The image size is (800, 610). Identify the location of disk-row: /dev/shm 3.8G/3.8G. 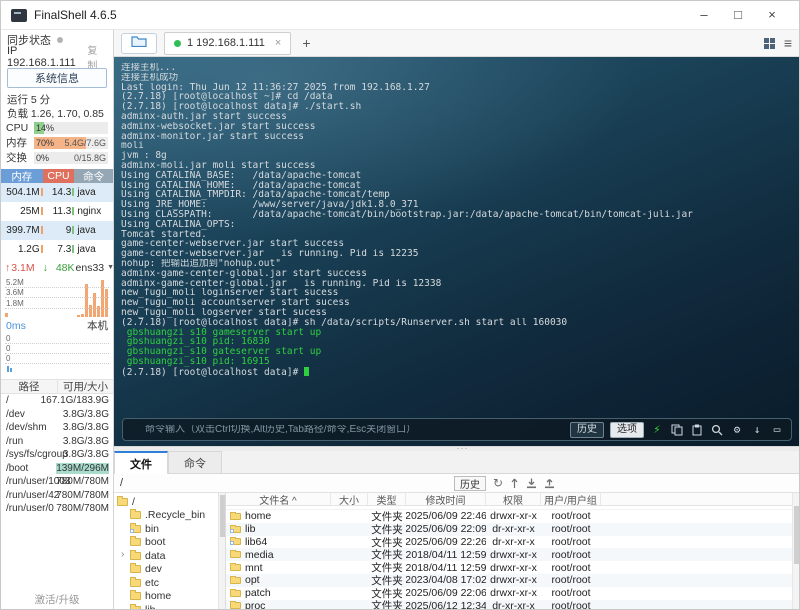
(57, 428).